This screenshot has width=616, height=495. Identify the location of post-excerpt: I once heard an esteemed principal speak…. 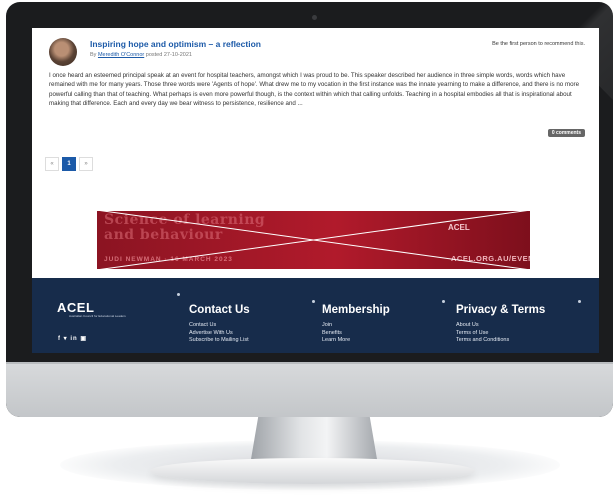
(314, 89).